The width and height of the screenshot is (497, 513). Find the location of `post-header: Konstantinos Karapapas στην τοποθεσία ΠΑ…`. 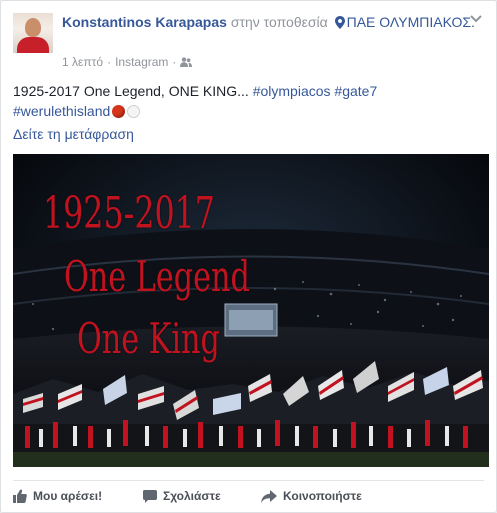

post-header: Konstantinos Karapapas στην τοποθεσία ΠΑ… is located at coordinates (272, 22).